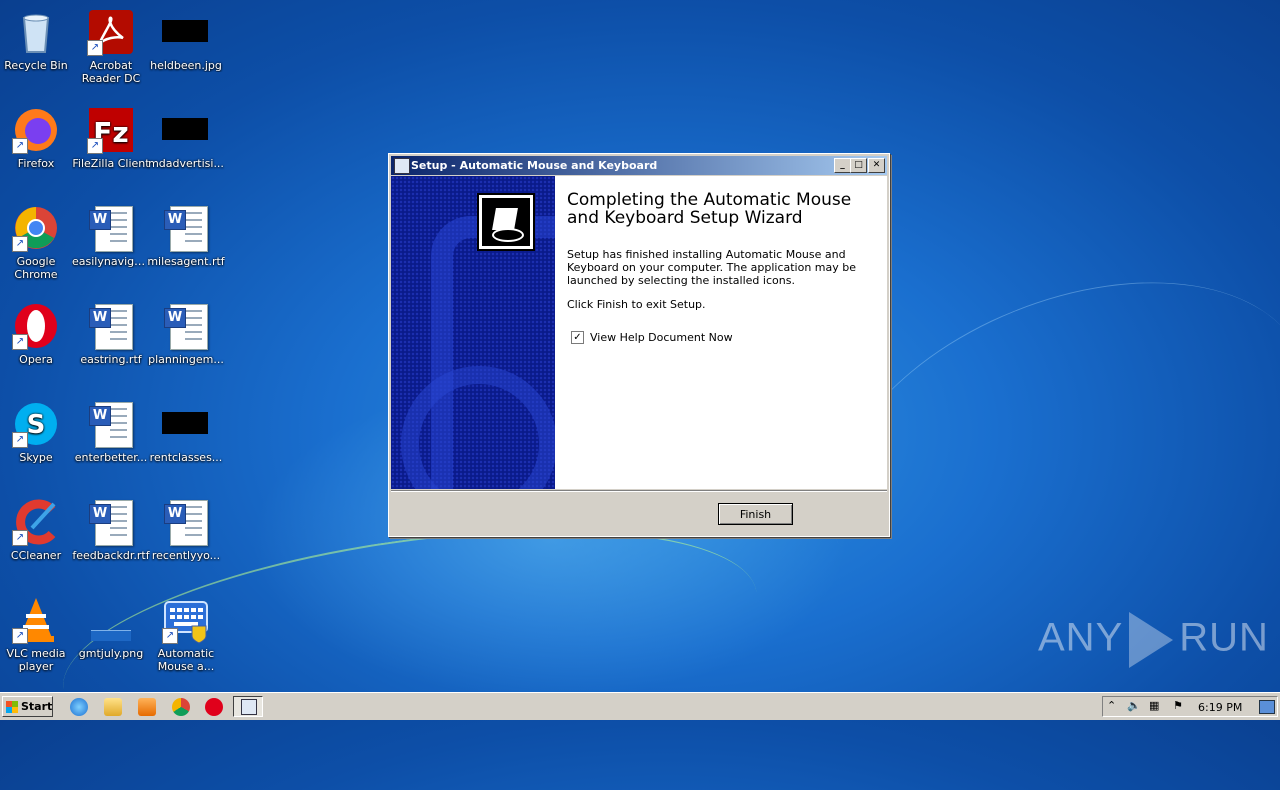  What do you see at coordinates (636, 304) in the screenshot?
I see `wizard-exit-text: Click Finish to exit Setup.` at bounding box center [636, 304].